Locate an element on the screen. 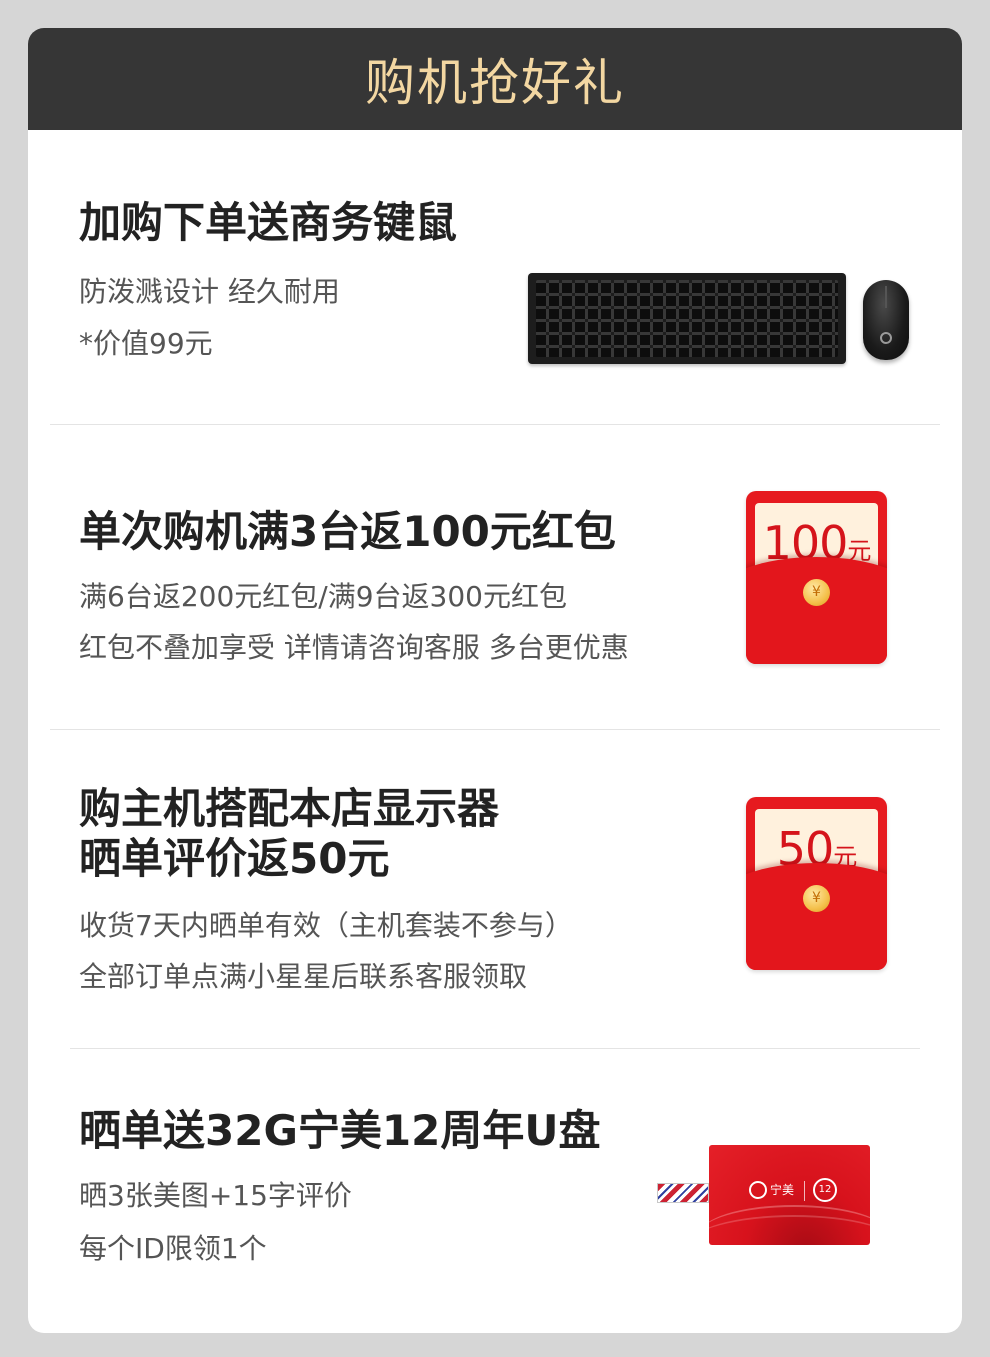  usb-card-wave is located at coordinates (789, 1230).